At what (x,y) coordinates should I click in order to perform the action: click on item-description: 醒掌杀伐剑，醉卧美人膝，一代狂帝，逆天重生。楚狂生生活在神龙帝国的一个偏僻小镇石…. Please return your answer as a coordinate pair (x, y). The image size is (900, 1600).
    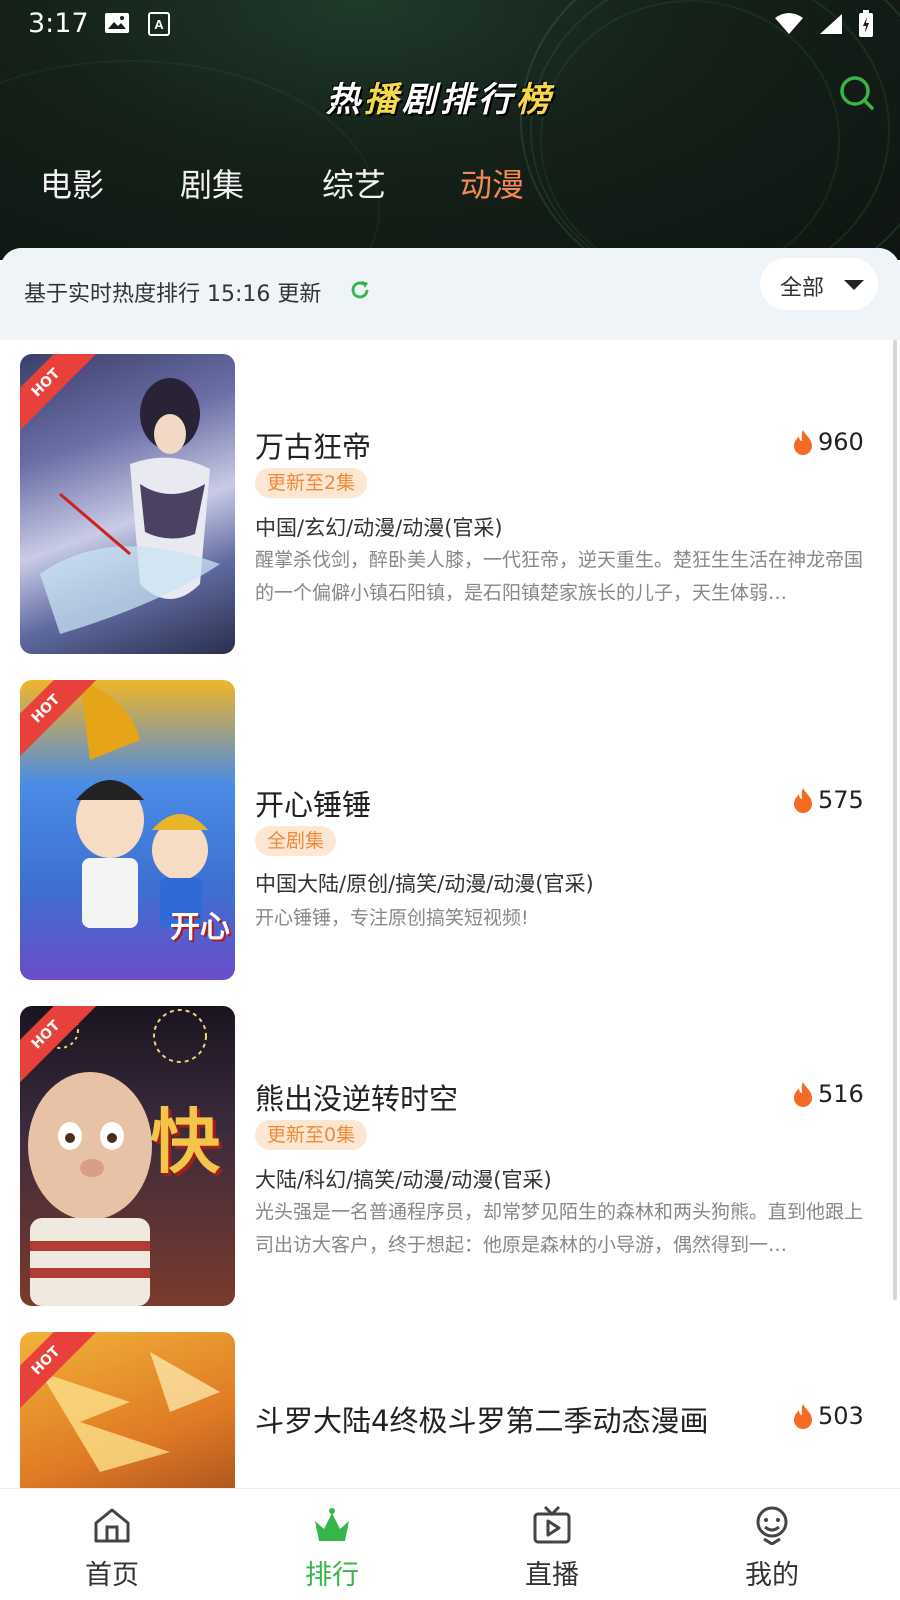
    Looking at the image, I should click on (559, 576).